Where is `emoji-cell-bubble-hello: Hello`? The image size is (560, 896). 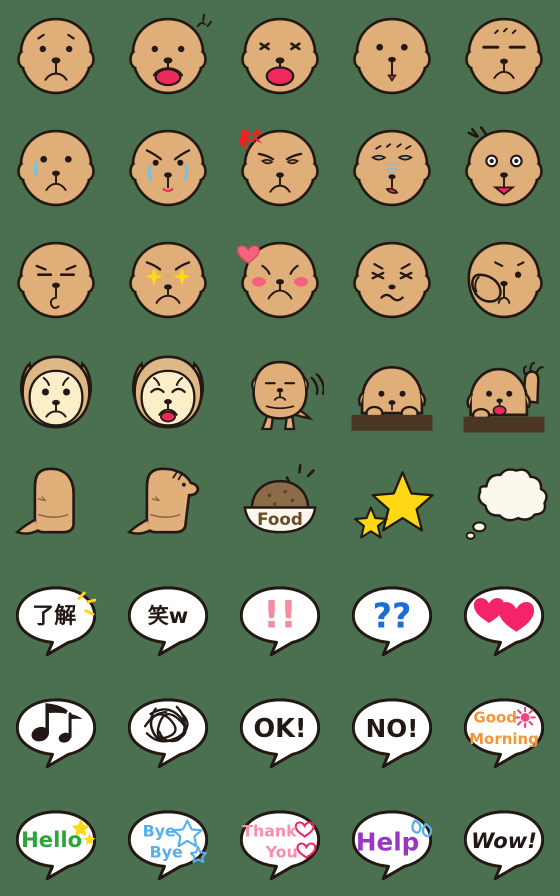 emoji-cell-bubble-hello: Hello is located at coordinates (56, 840).